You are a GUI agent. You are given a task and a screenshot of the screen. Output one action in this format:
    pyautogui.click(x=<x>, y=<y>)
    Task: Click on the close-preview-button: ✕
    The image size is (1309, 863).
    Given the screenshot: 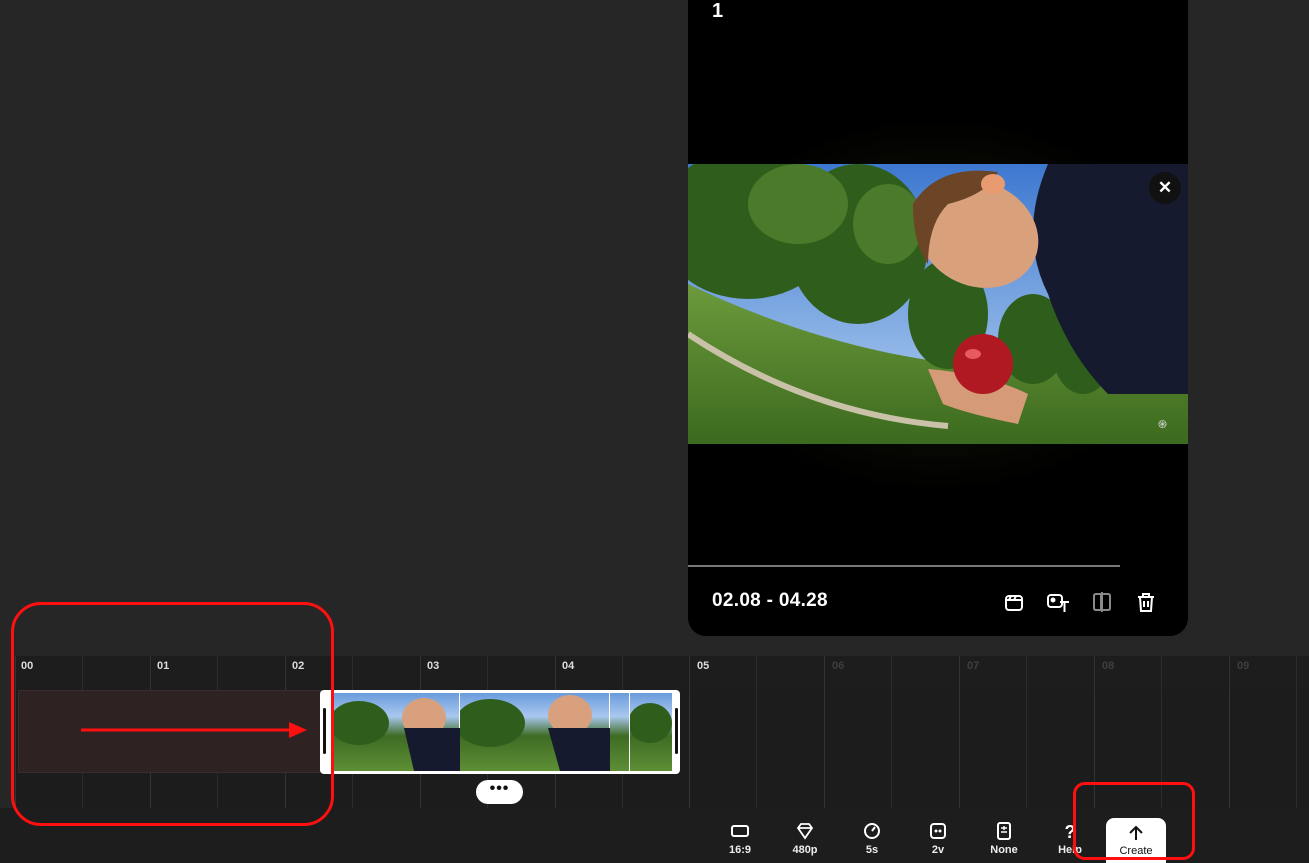 What is the action you would take?
    pyautogui.click(x=1165, y=188)
    